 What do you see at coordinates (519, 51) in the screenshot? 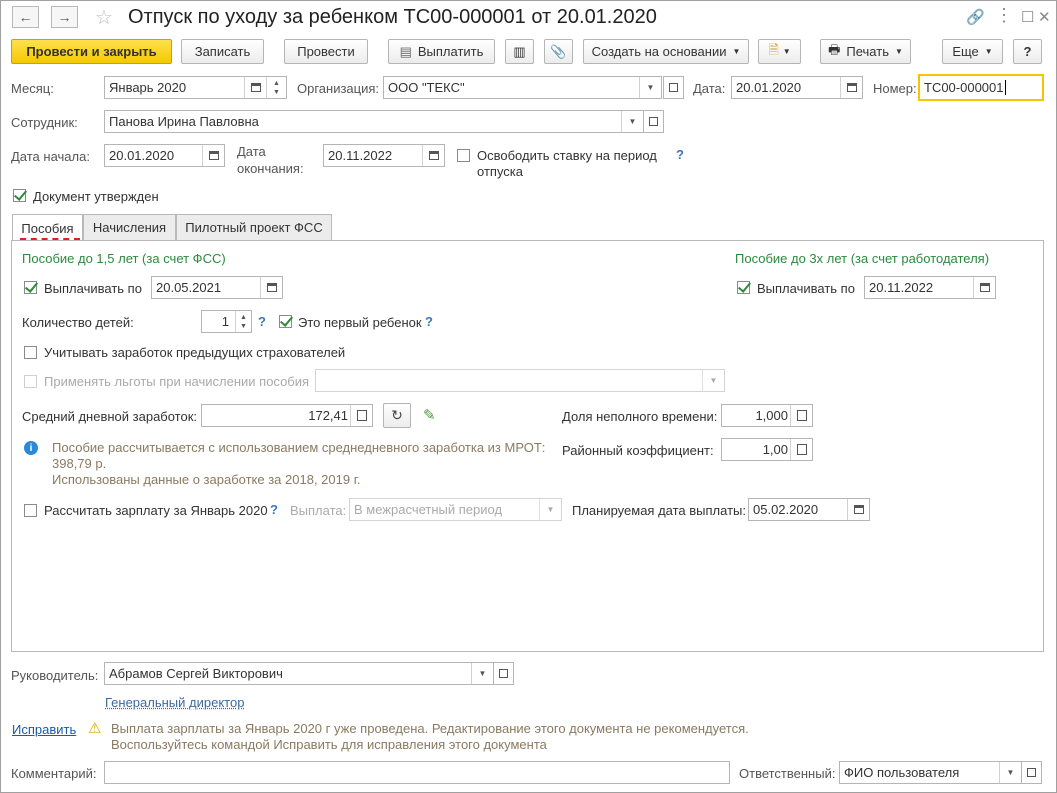
I see `list-button: ▥` at bounding box center [519, 51].